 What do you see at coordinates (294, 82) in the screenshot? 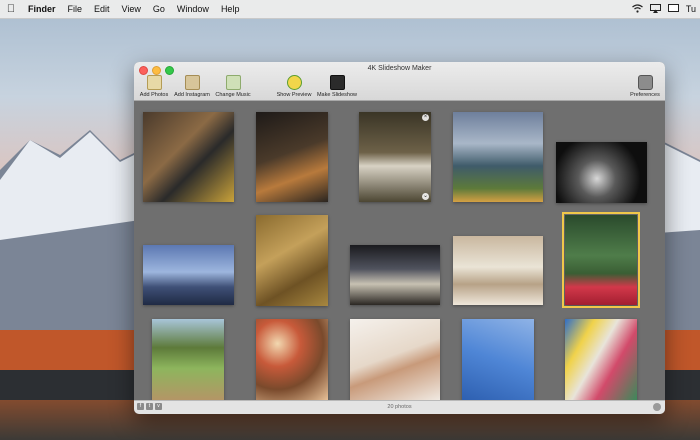
I see `preview-icon` at bounding box center [294, 82].